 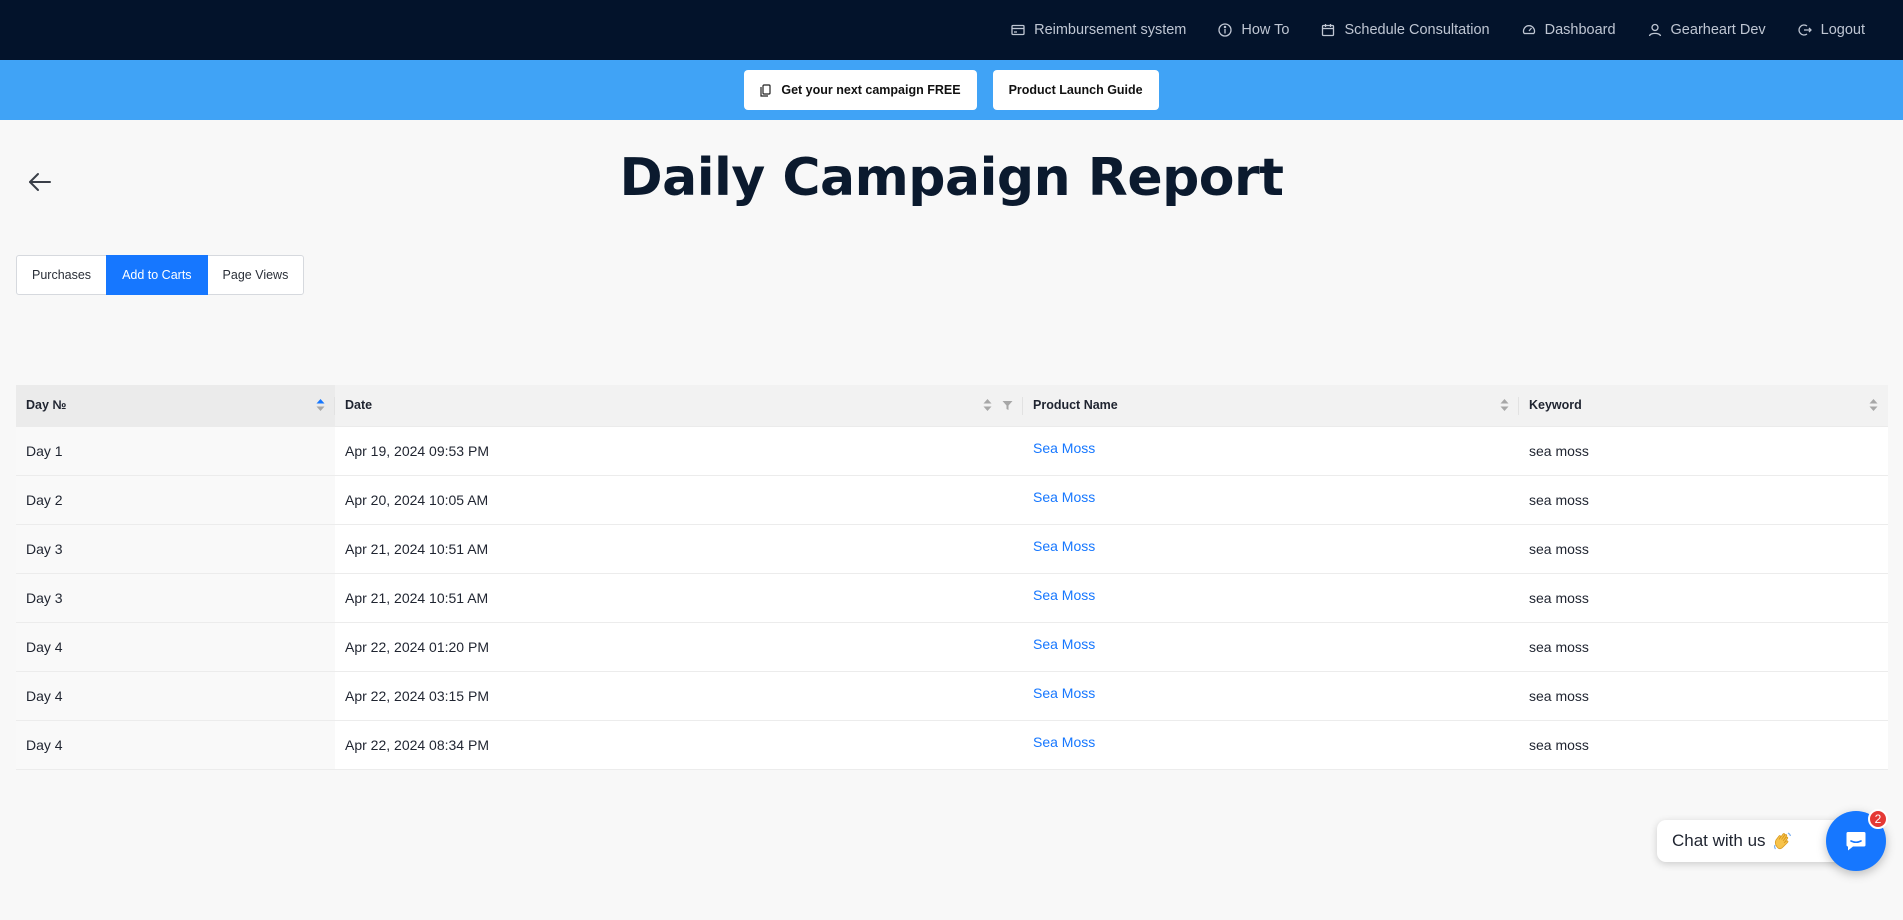 I want to click on chat-label: Chat with us, so click(x=1719, y=840).